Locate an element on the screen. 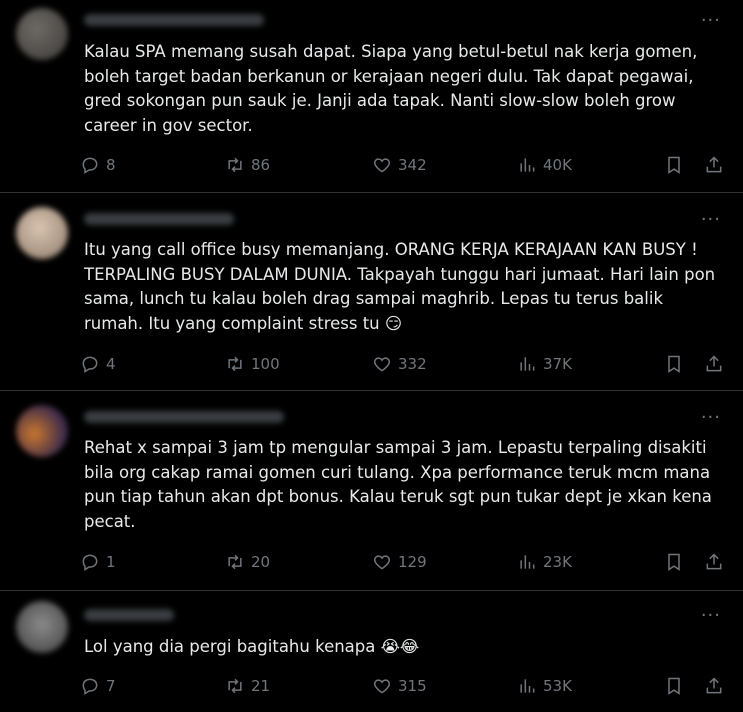  views-button: 40K is located at coordinates (544, 165).